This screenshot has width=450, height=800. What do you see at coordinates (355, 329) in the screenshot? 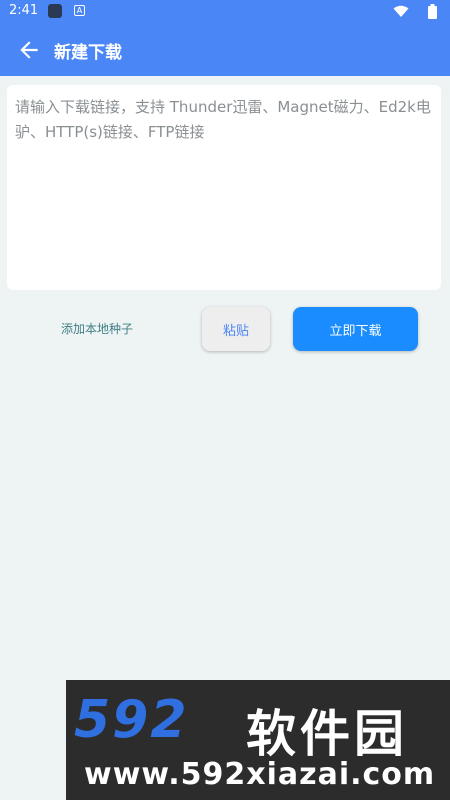
I see `download-now-button: 立即下载` at bounding box center [355, 329].